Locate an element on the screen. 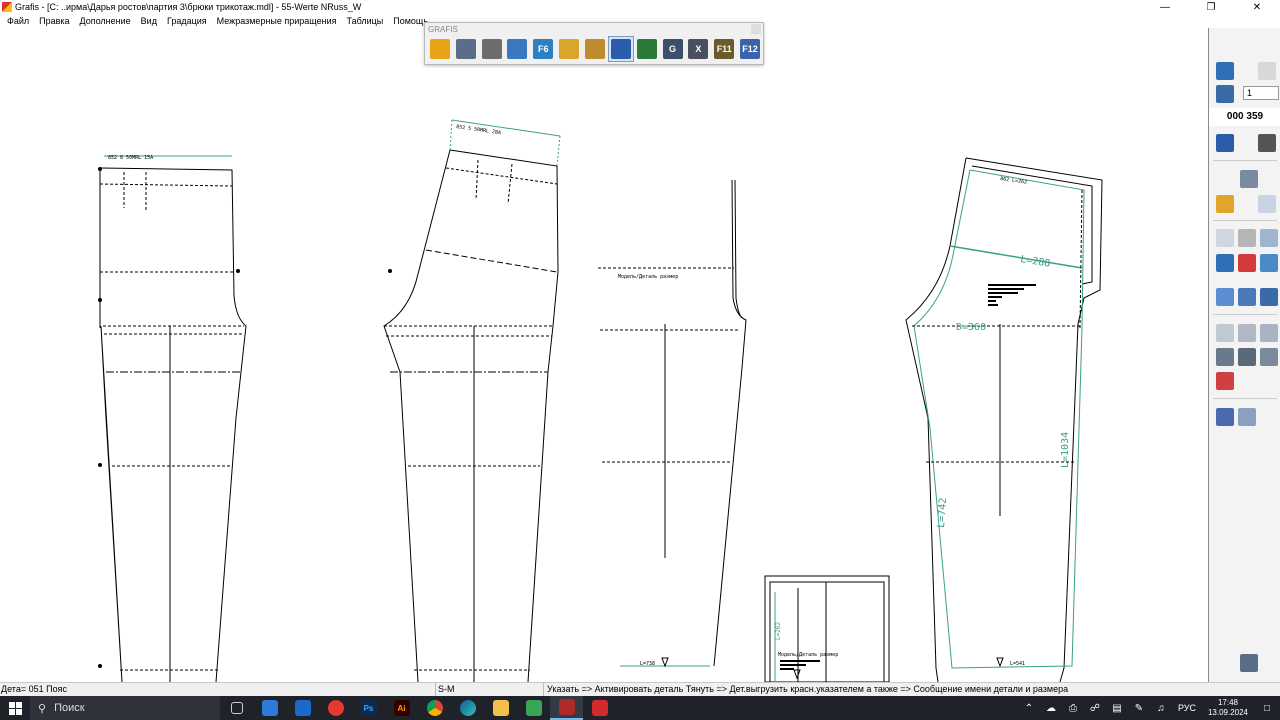 This screenshot has width=1280, height=720. tool-piece-b is located at coordinates (1247, 238).